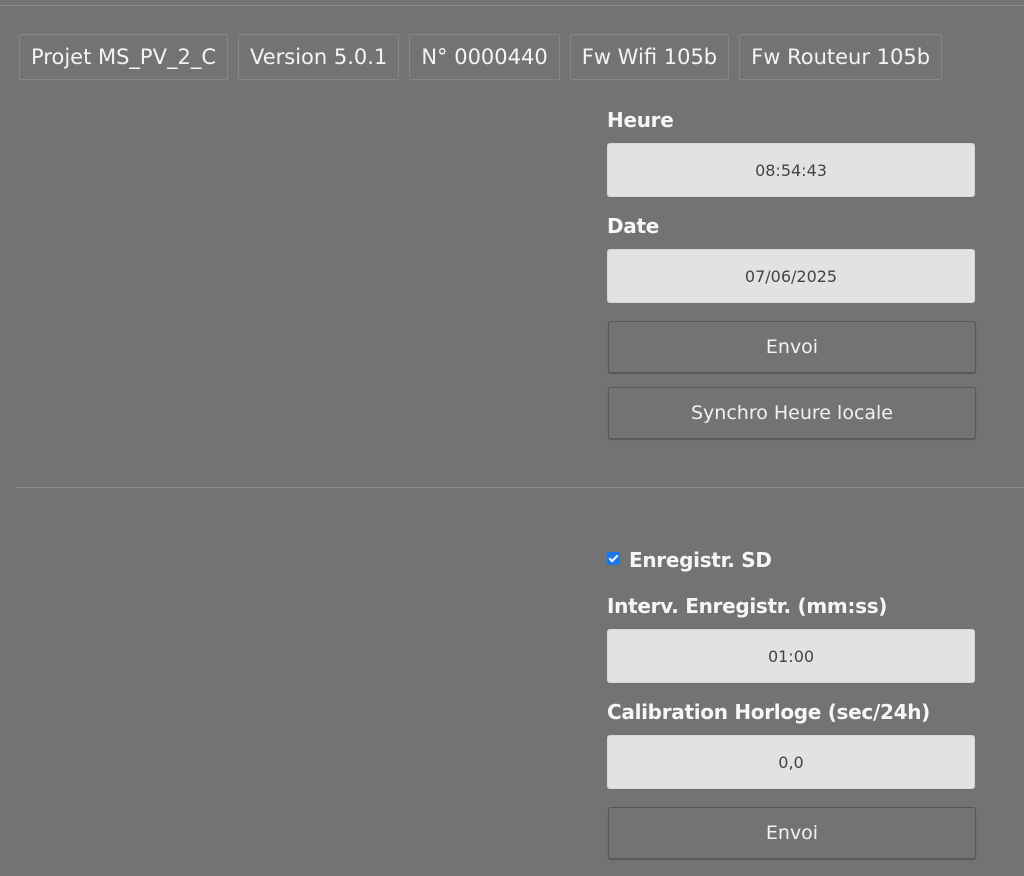 The height and width of the screenshot is (876, 1024). What do you see at coordinates (792, 833) in the screenshot?
I see `recording-send-button: Envoi` at bounding box center [792, 833].